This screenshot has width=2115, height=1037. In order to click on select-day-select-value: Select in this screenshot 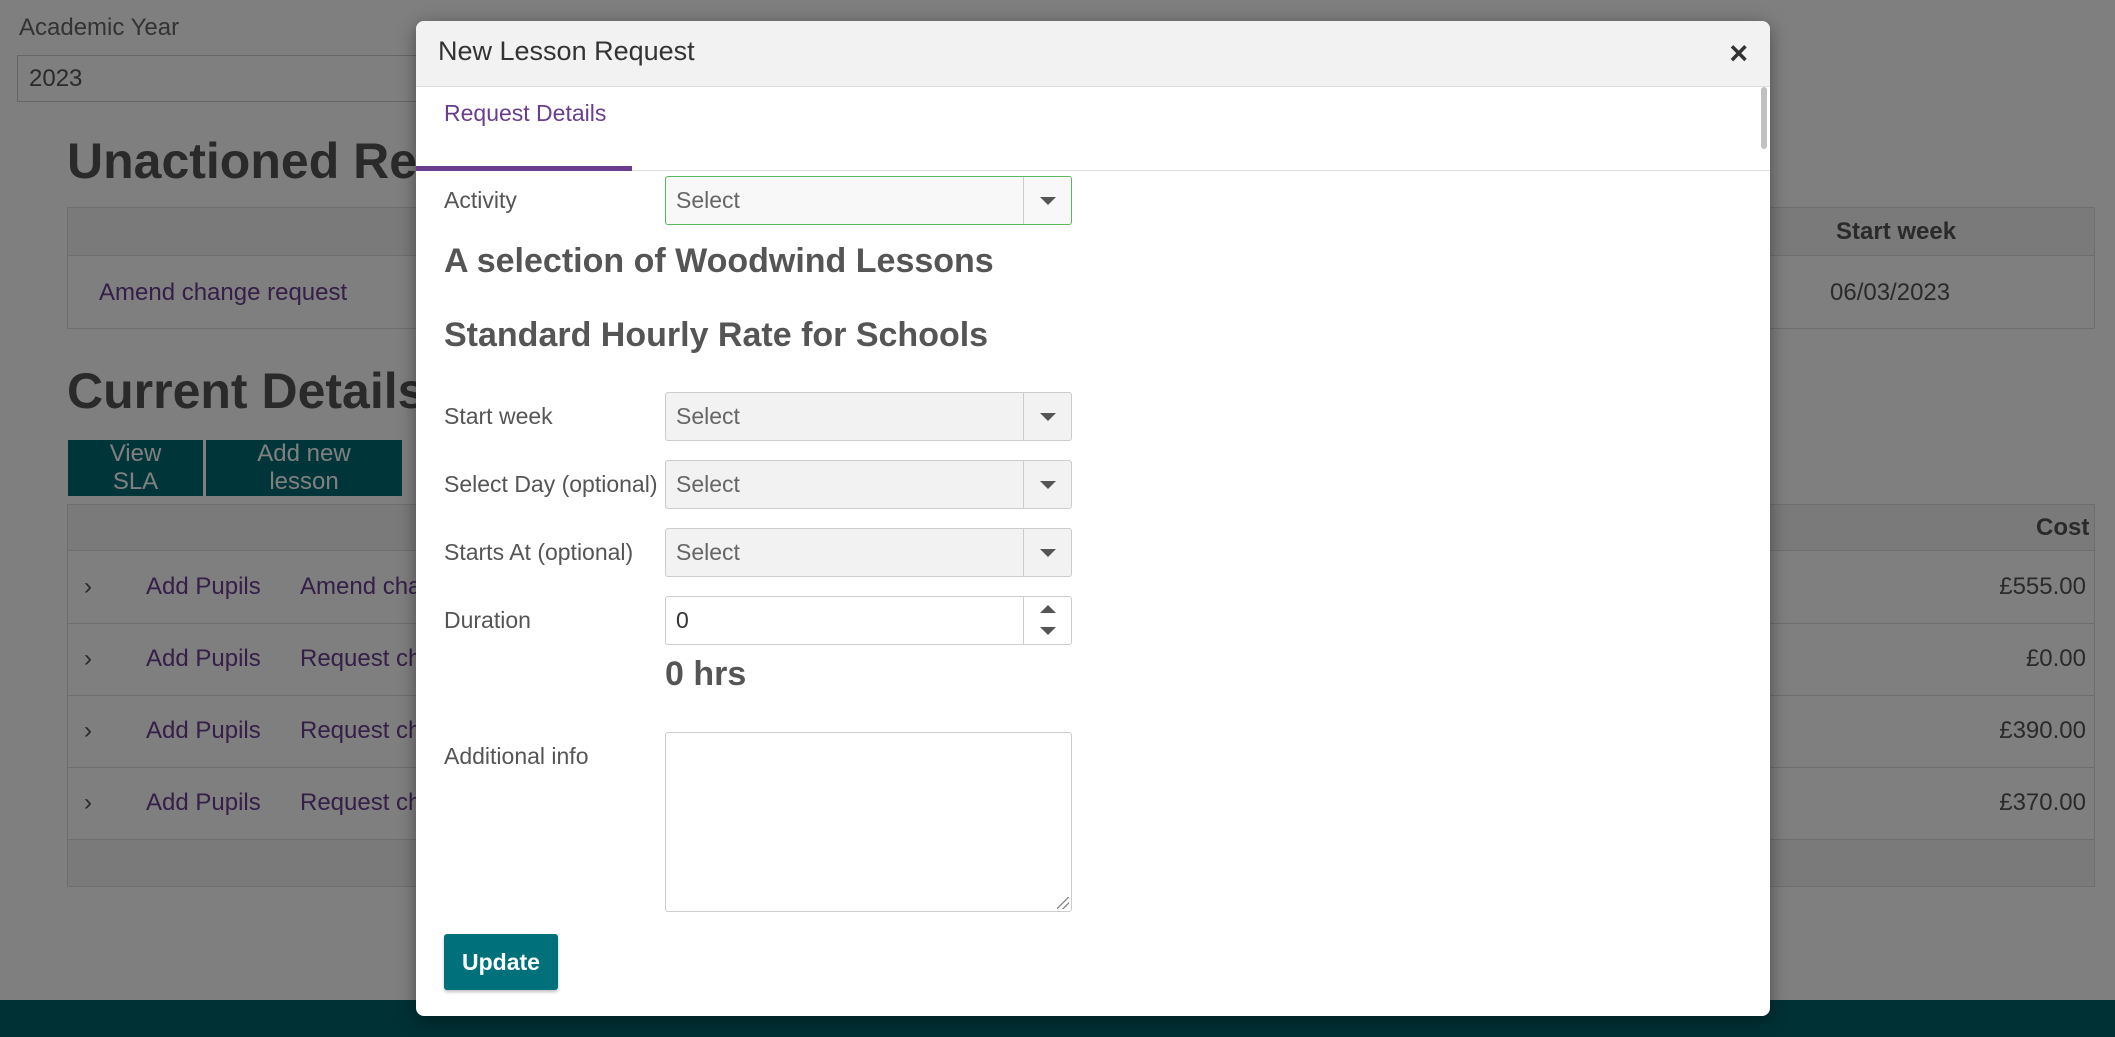, I will do `click(708, 484)`.